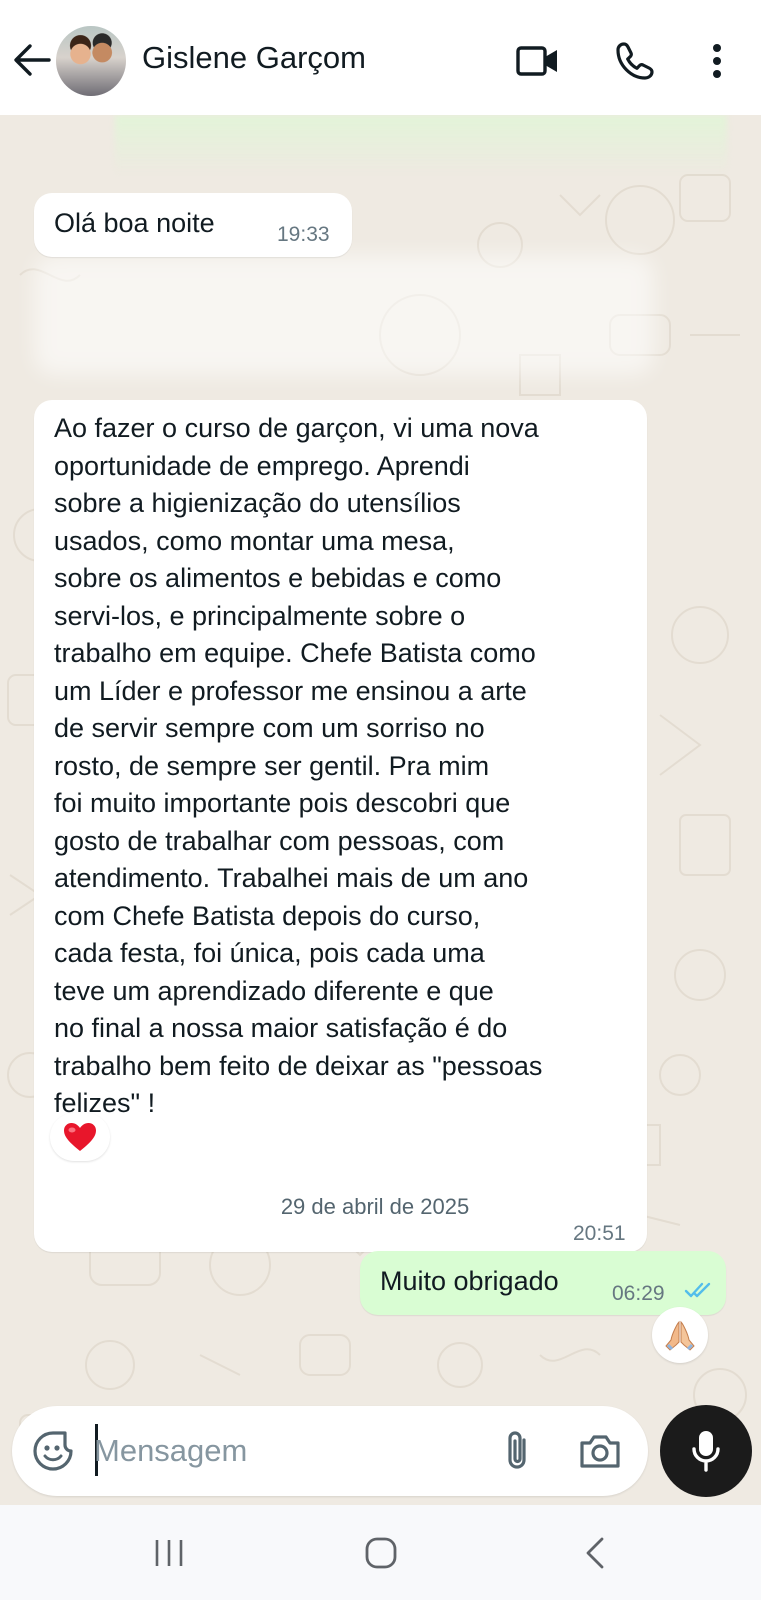 Image resolution: width=761 pixels, height=1600 pixels. I want to click on system-back-button, so click(595, 1553).